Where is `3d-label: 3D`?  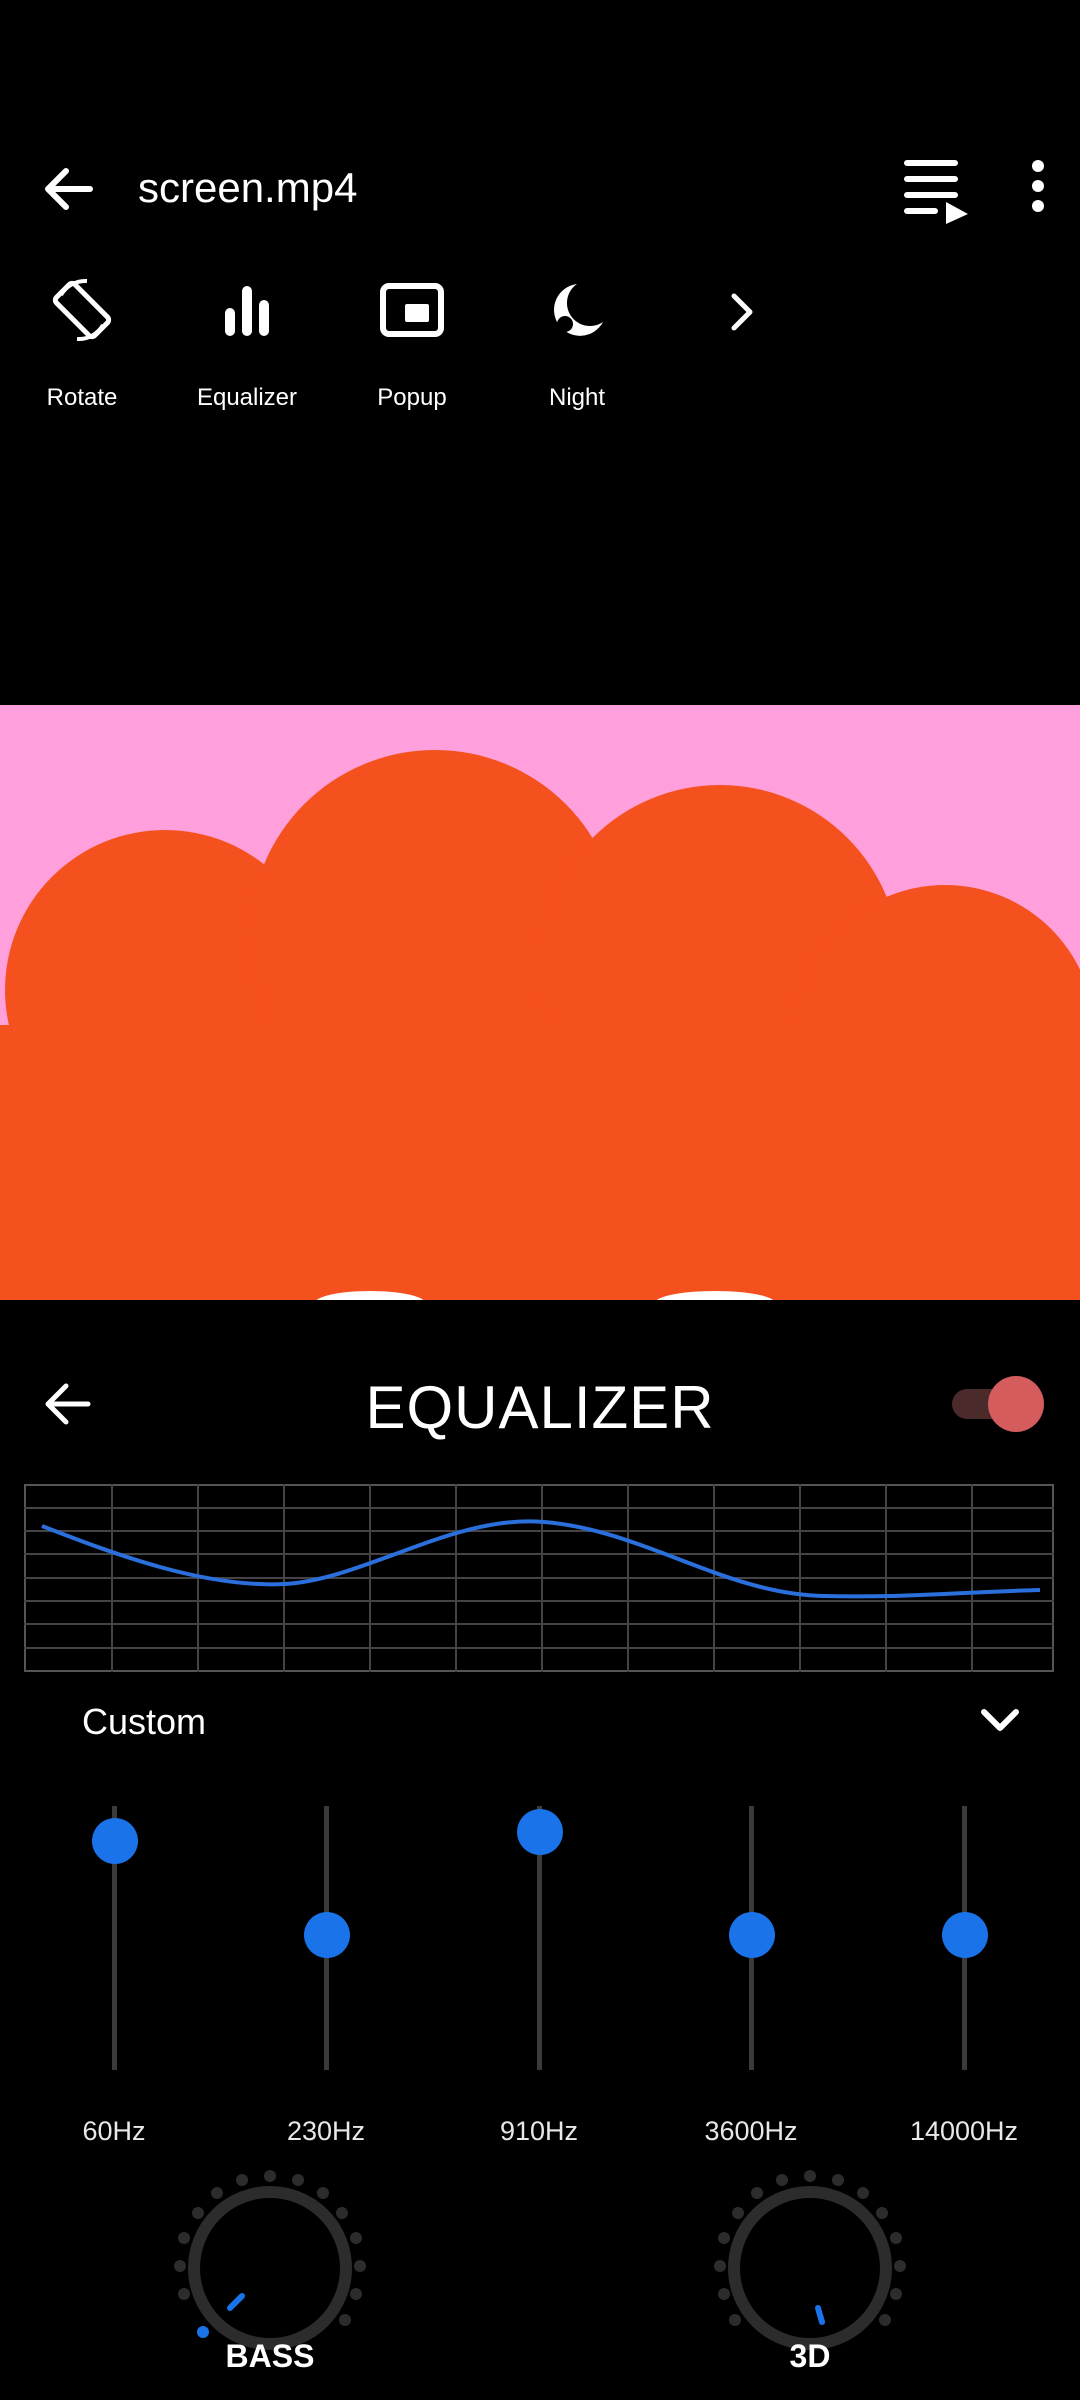 3d-label: 3D is located at coordinates (810, 2356).